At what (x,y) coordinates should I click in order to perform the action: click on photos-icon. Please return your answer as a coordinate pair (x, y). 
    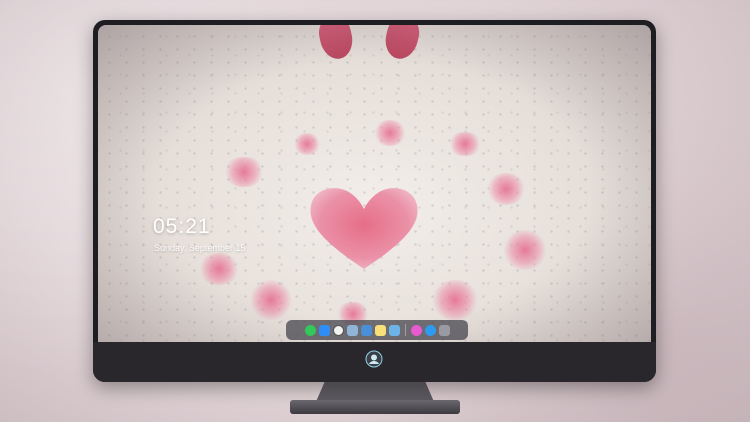
    Looking at the image, I should click on (394, 330).